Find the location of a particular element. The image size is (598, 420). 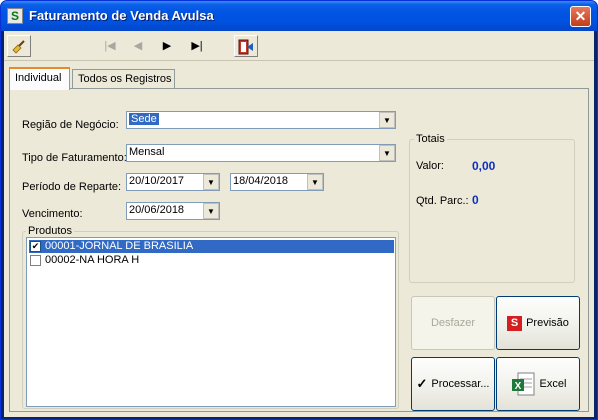

close-button: ✕ is located at coordinates (580, 16).